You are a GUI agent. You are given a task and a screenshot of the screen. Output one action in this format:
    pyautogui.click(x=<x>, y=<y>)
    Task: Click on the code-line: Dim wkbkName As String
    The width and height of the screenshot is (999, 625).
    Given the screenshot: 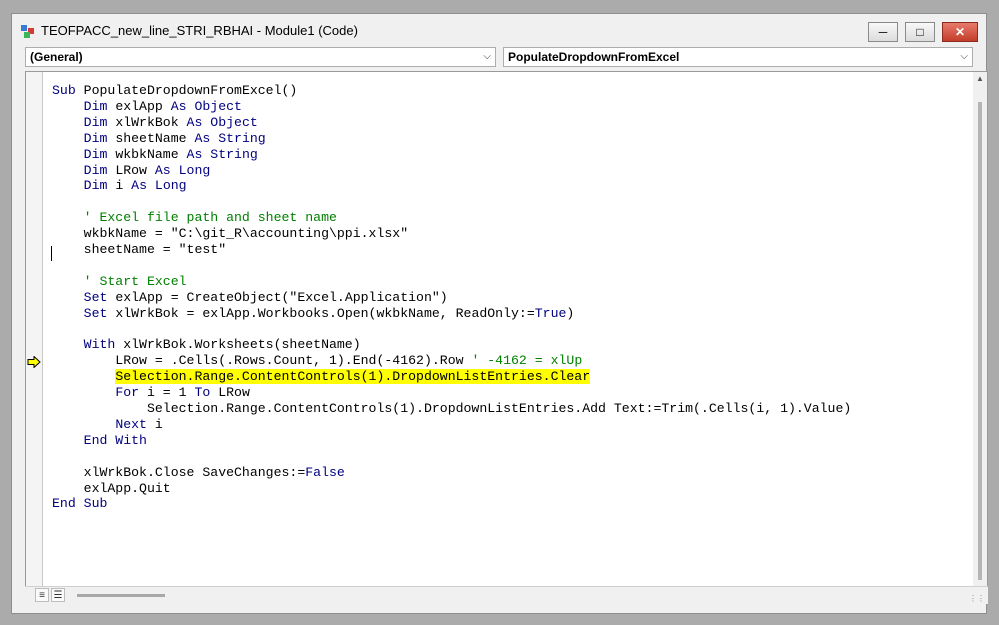 What is the action you would take?
    pyautogui.click(x=155, y=155)
    